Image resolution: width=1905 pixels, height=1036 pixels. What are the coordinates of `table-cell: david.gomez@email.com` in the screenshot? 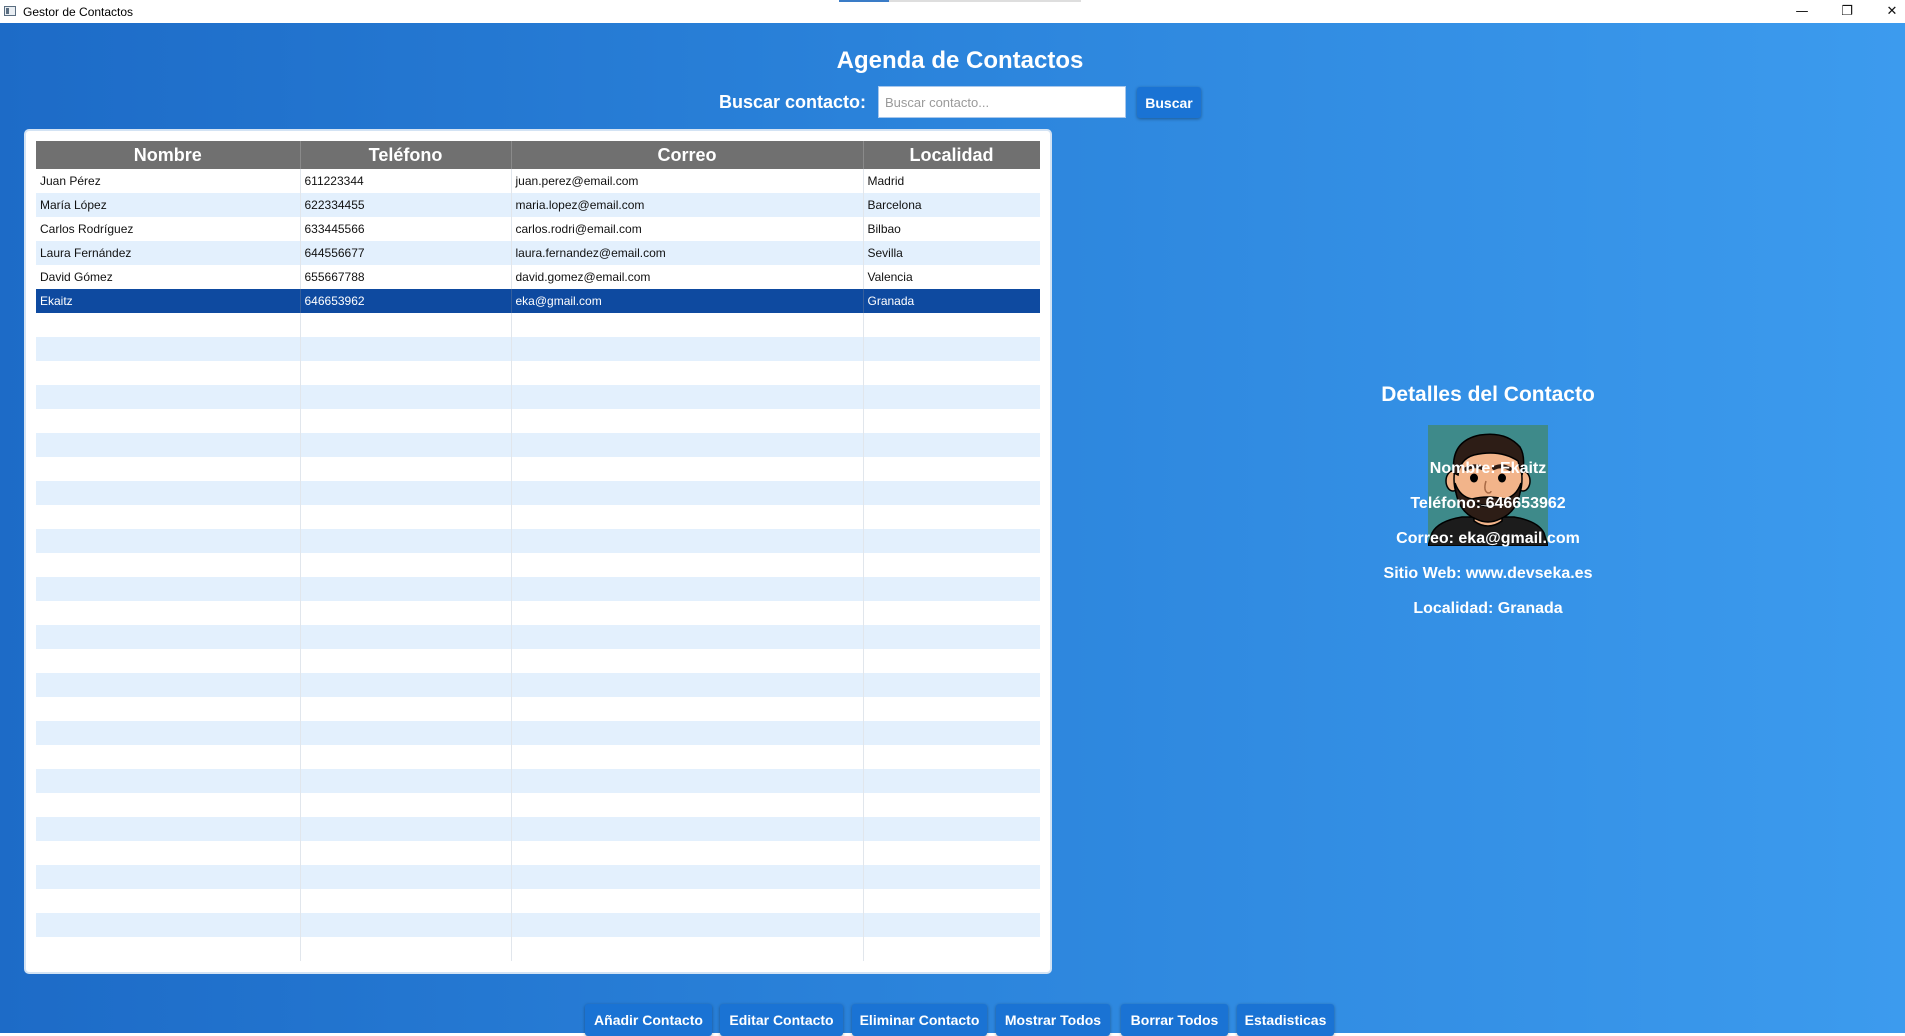 It's located at (687, 277).